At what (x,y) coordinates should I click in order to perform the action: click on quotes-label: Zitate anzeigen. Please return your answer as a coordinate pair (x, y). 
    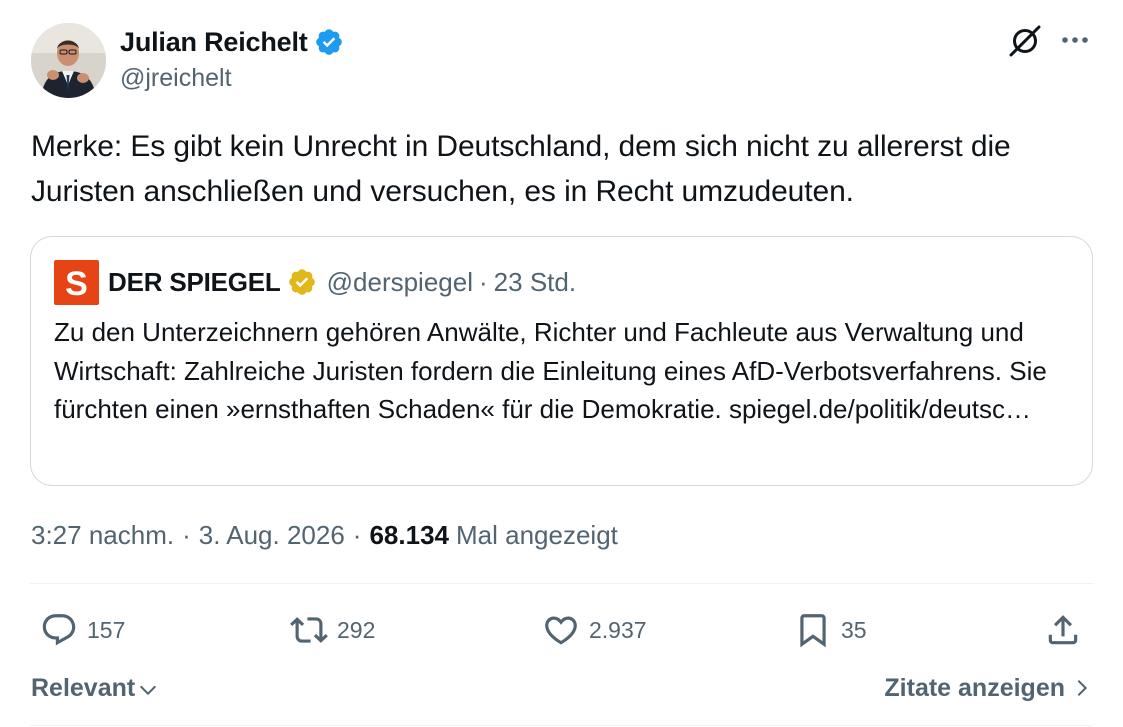
    Looking at the image, I should click on (974, 687).